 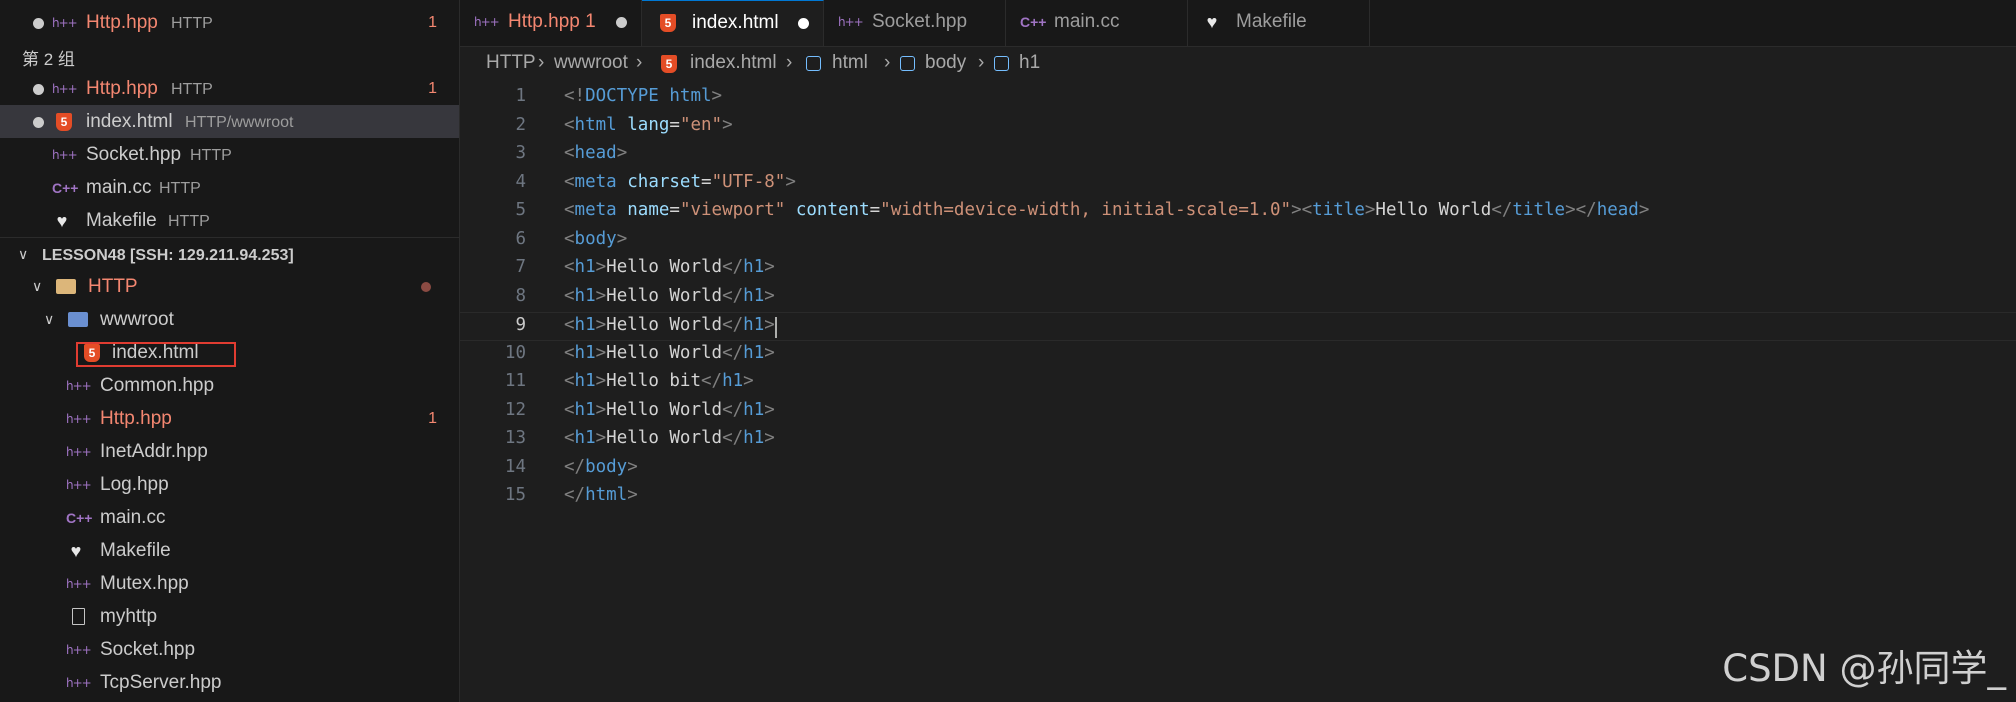 I want to click on tab-main-cc: C++ main.cc, so click(x=1097, y=23).